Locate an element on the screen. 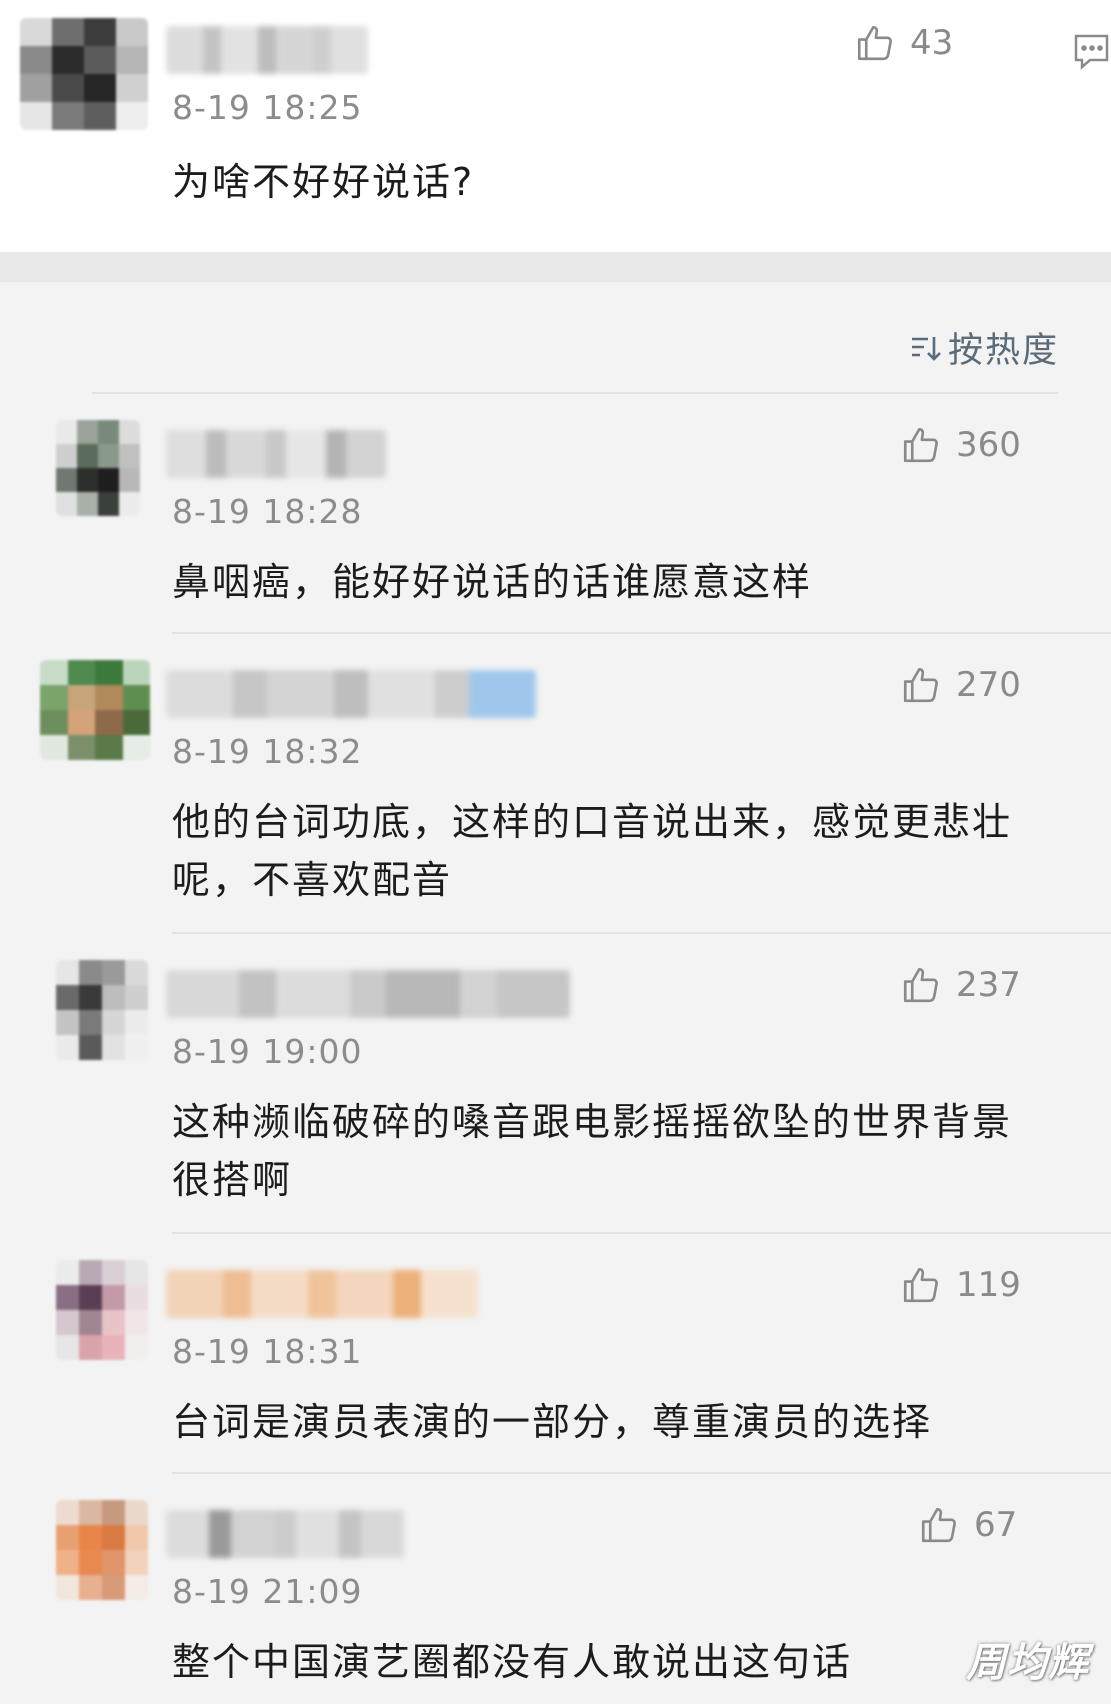  comment-time: 8-19 18:28 is located at coordinates (267, 511).